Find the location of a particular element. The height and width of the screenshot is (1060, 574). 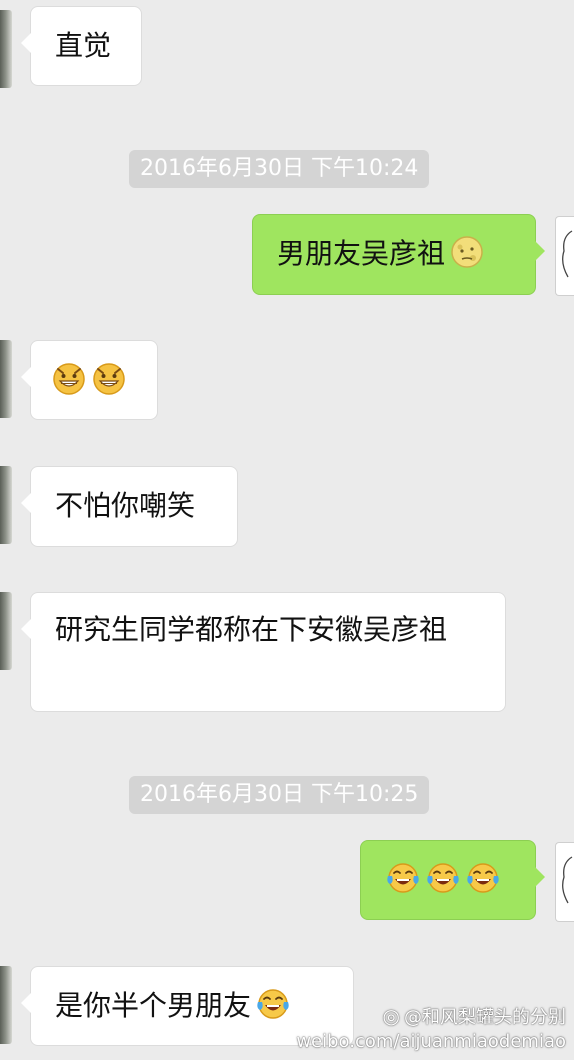

message-text: 直觉 is located at coordinates (83, 45).